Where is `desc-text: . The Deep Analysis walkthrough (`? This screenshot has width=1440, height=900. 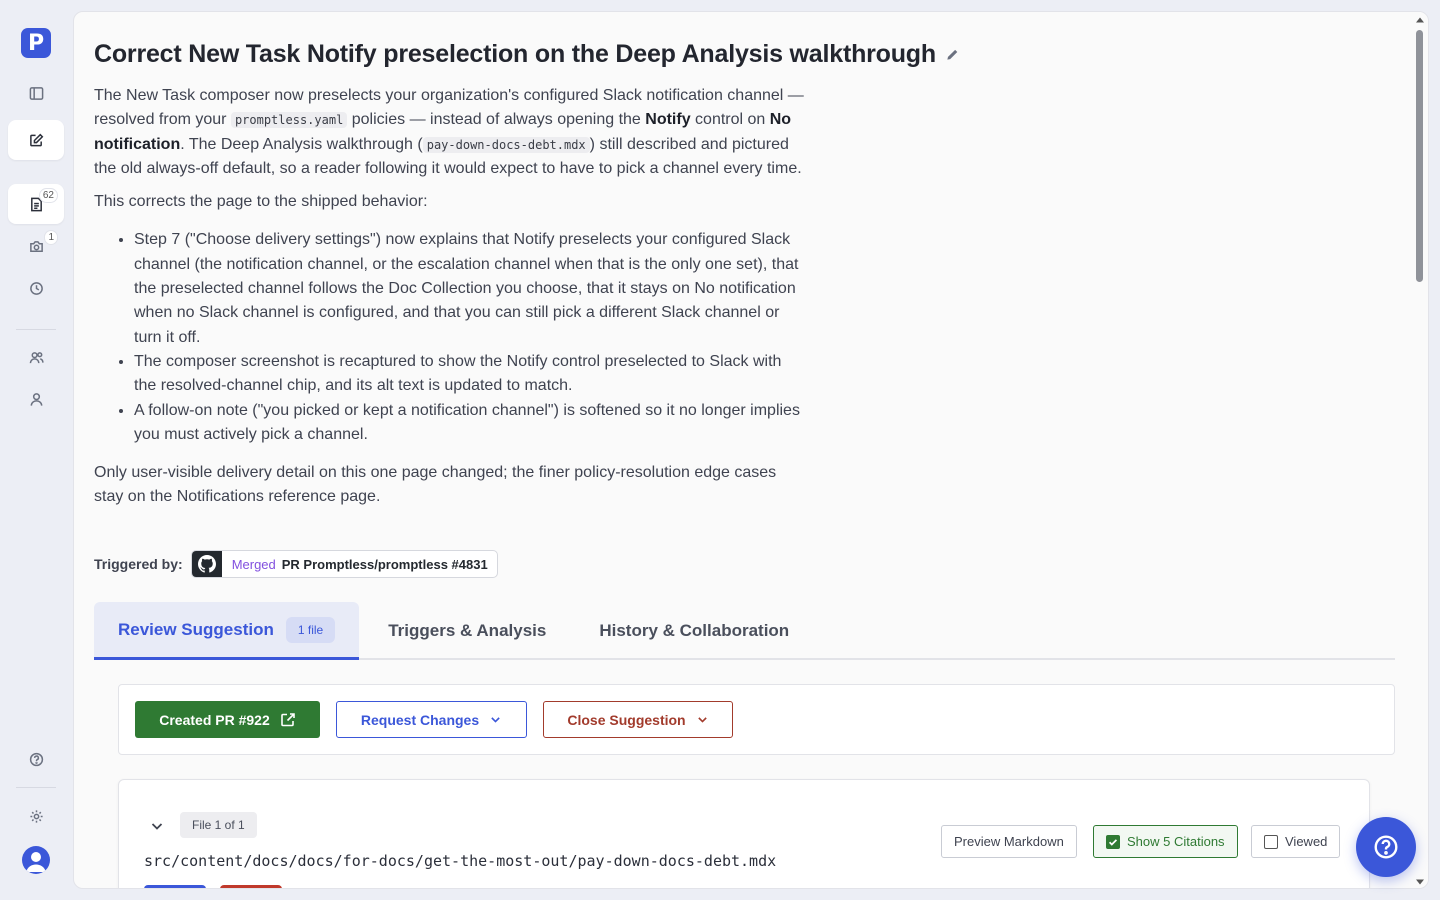 desc-text: . The Deep Analysis walkthrough ( is located at coordinates (301, 144).